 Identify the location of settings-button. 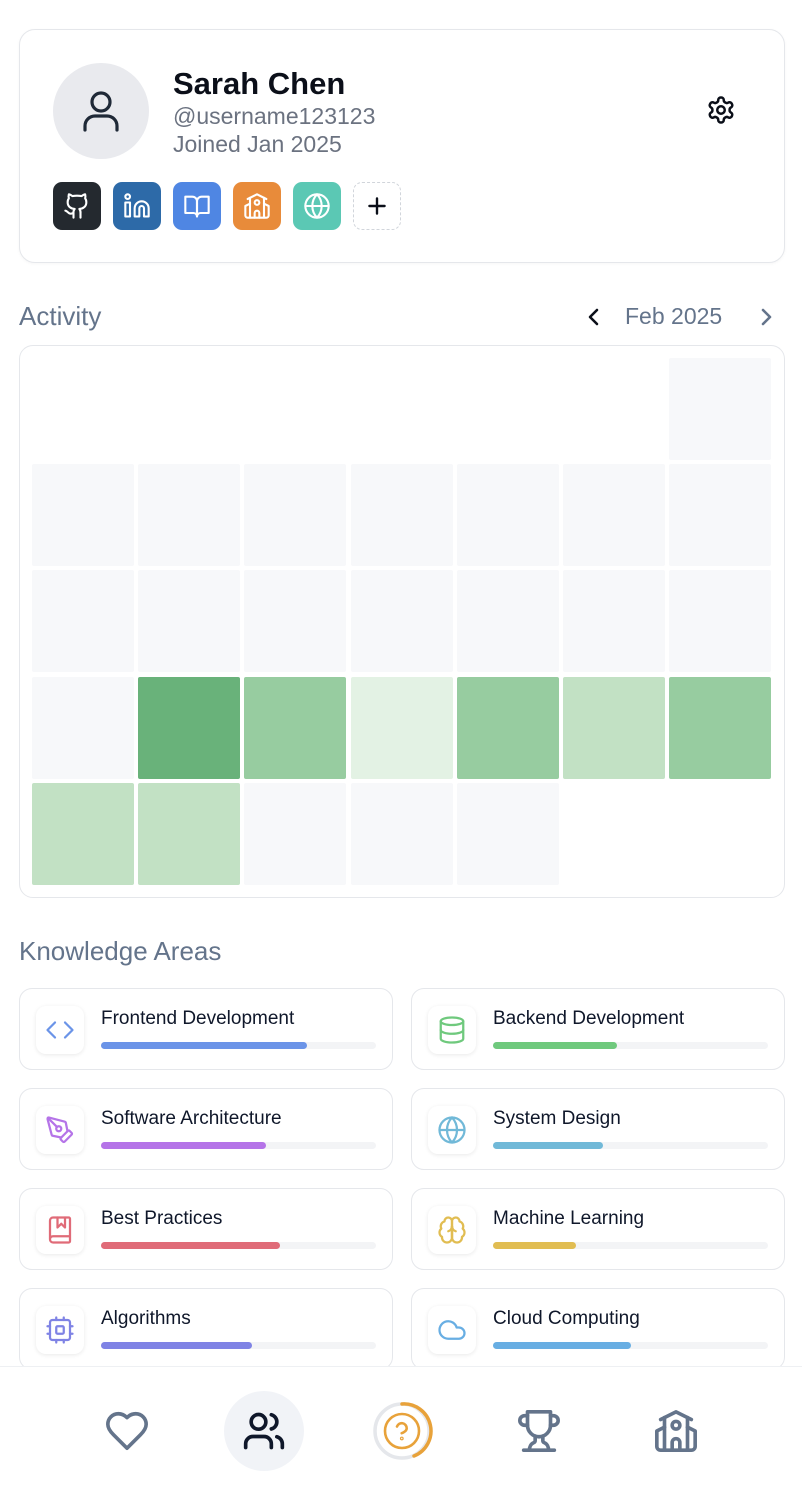
(721, 110).